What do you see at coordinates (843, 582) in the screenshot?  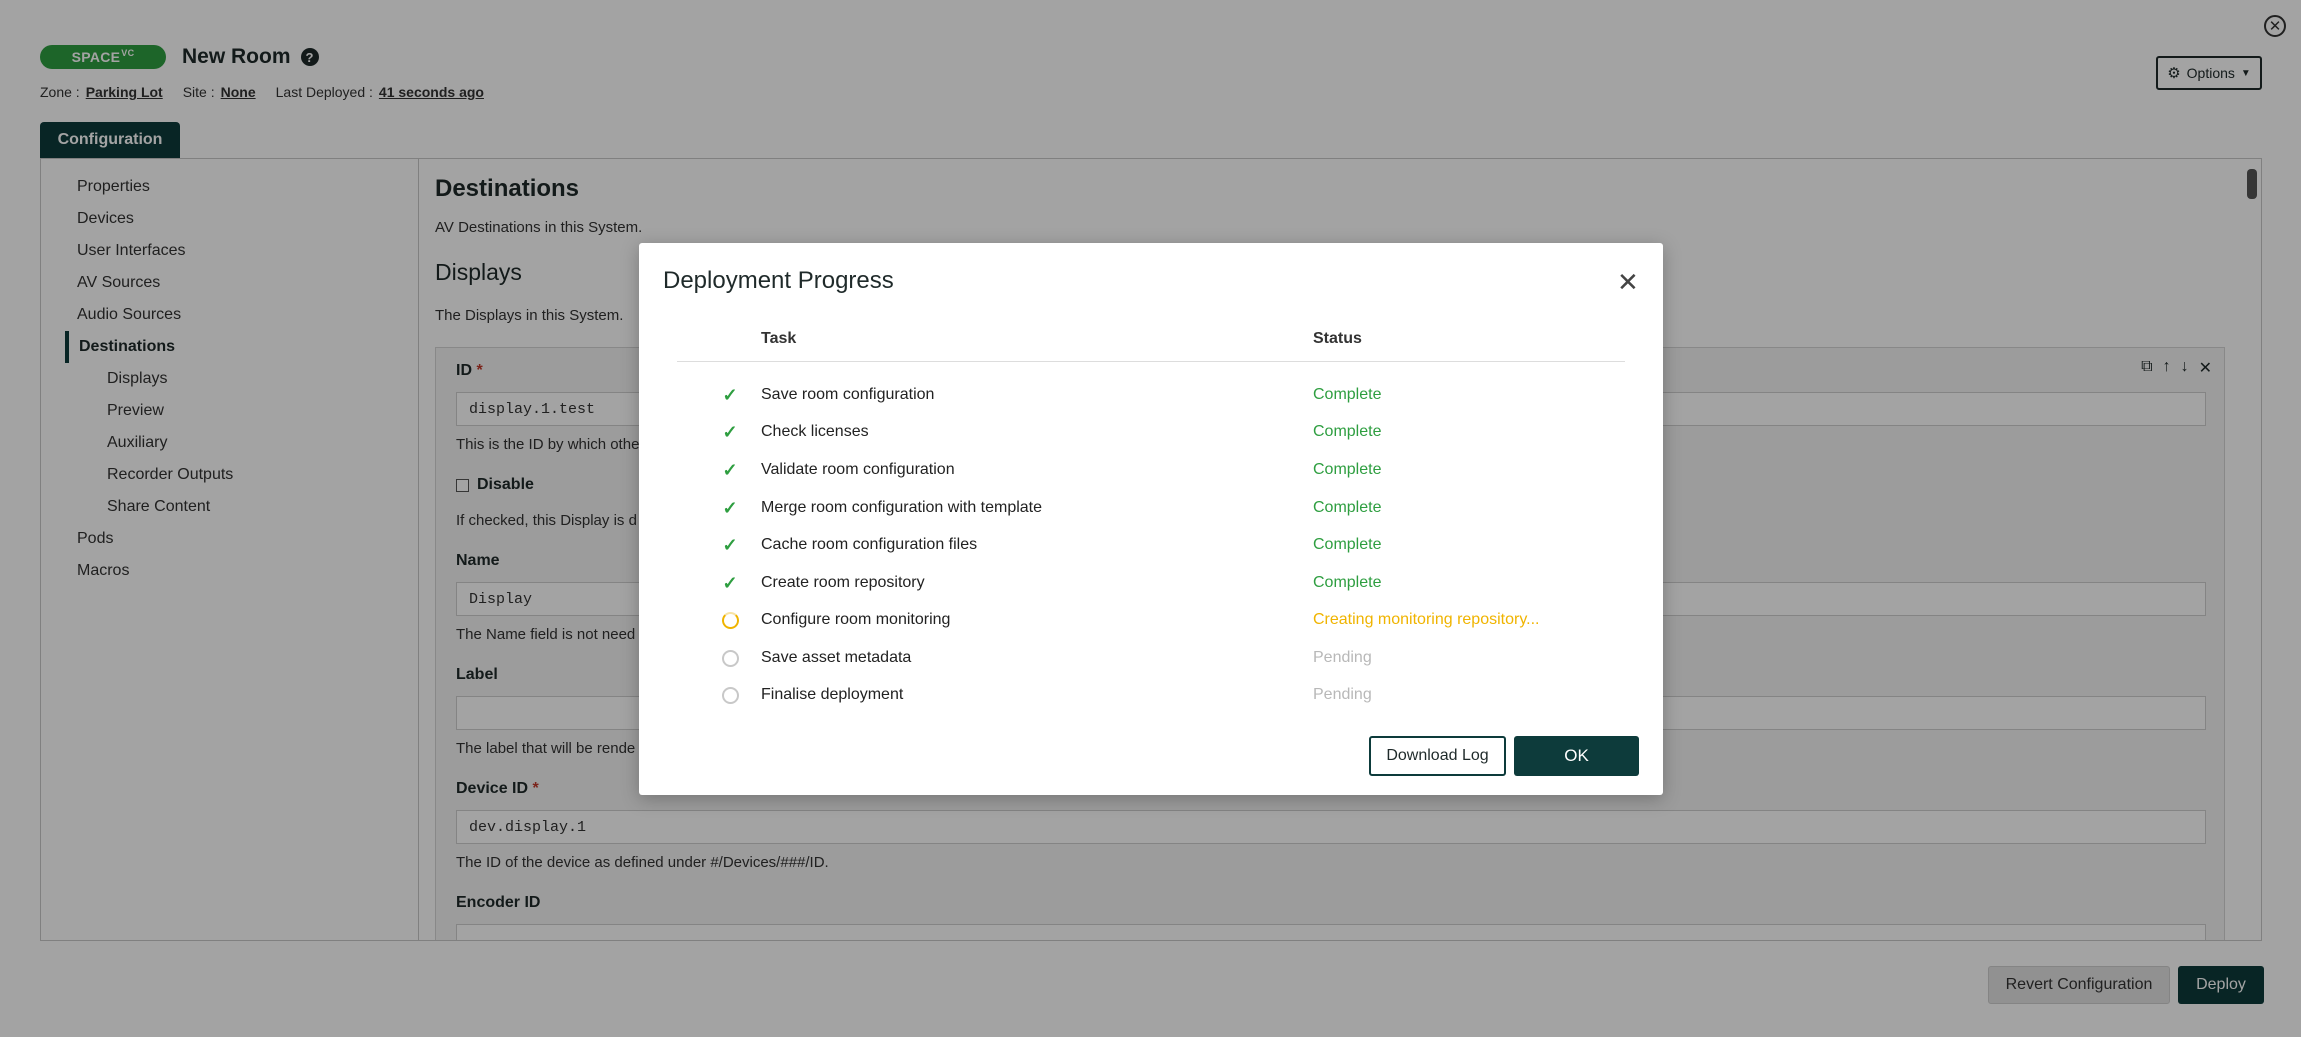 I see `task-name: Create room repository` at bounding box center [843, 582].